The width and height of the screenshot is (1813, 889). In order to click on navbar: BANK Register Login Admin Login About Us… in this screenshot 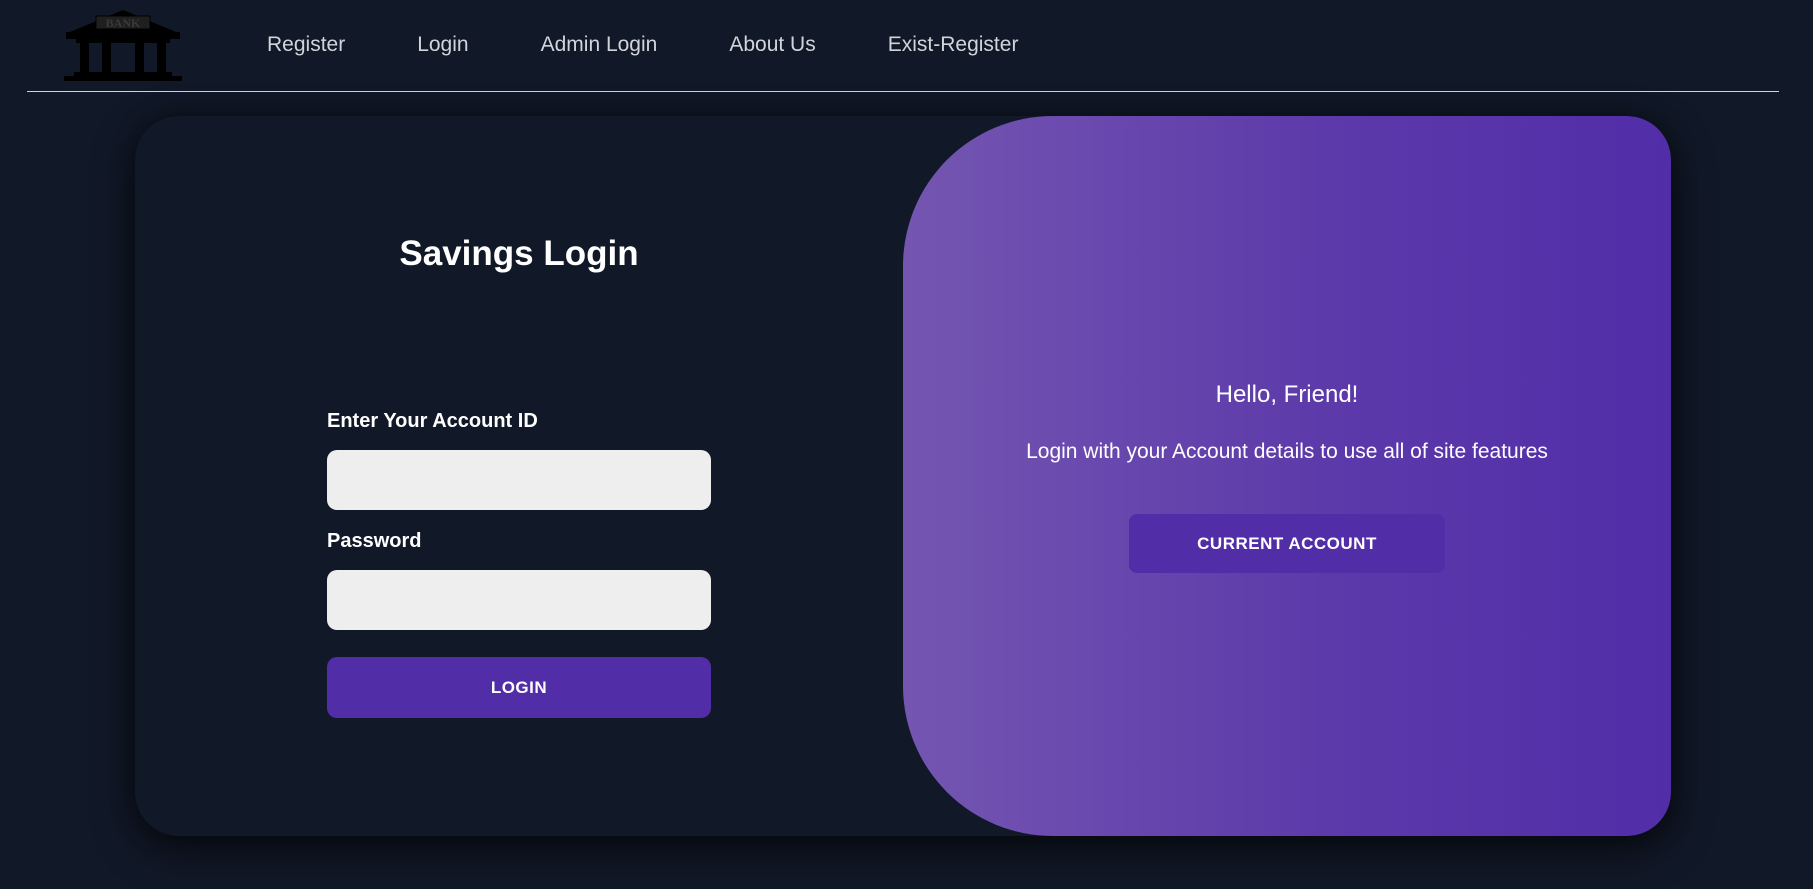, I will do `click(906, 46)`.